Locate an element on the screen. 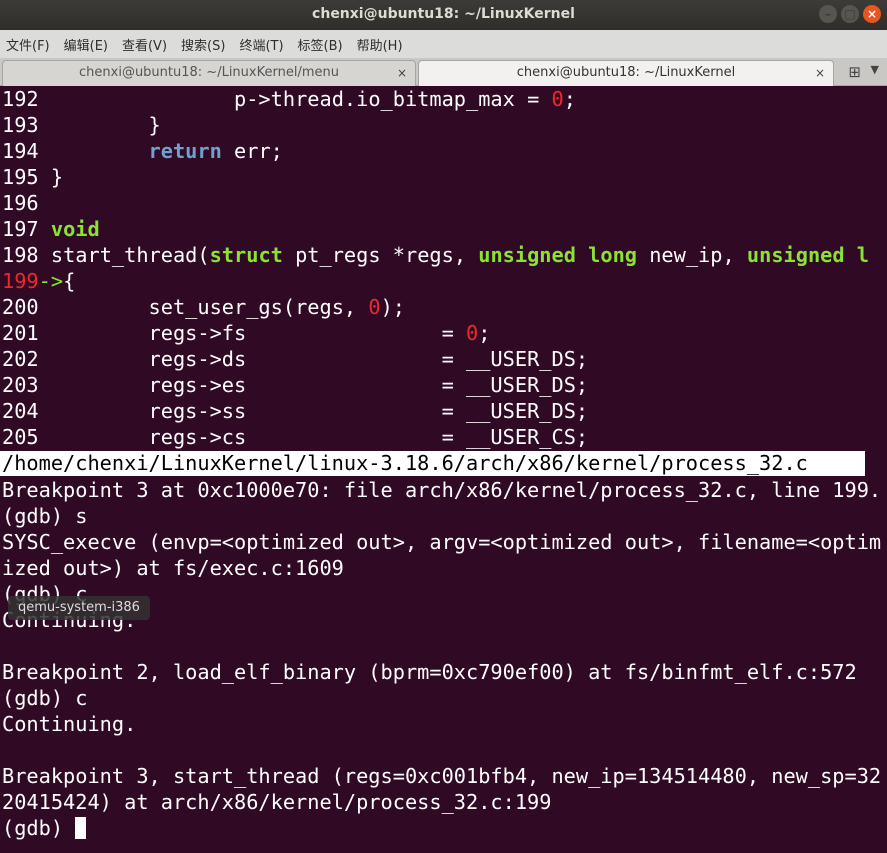  source-line: 196 is located at coordinates (20, 203).